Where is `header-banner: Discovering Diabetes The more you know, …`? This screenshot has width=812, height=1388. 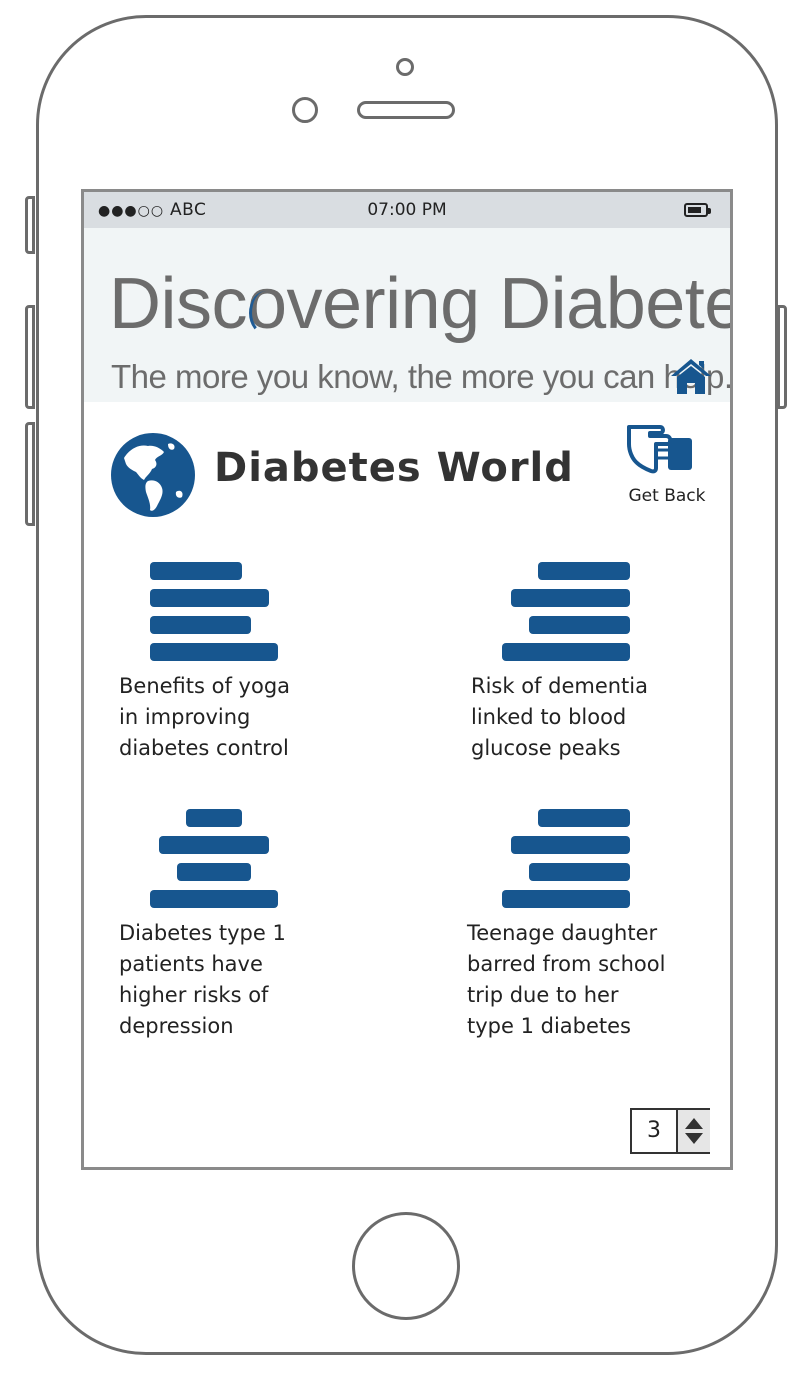
header-banner: Discovering Diabetes The more you know, … is located at coordinates (407, 315).